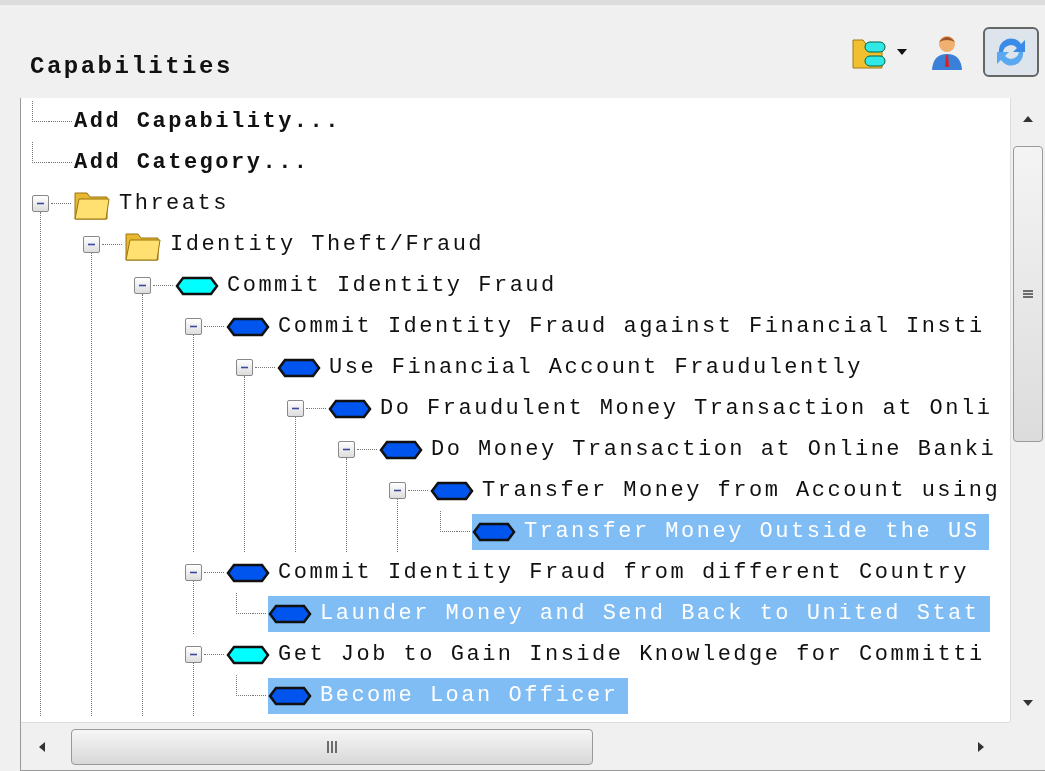 The width and height of the screenshot is (1045, 771). Describe the element at coordinates (1011, 51) in the screenshot. I see `toolbar-button` at that location.